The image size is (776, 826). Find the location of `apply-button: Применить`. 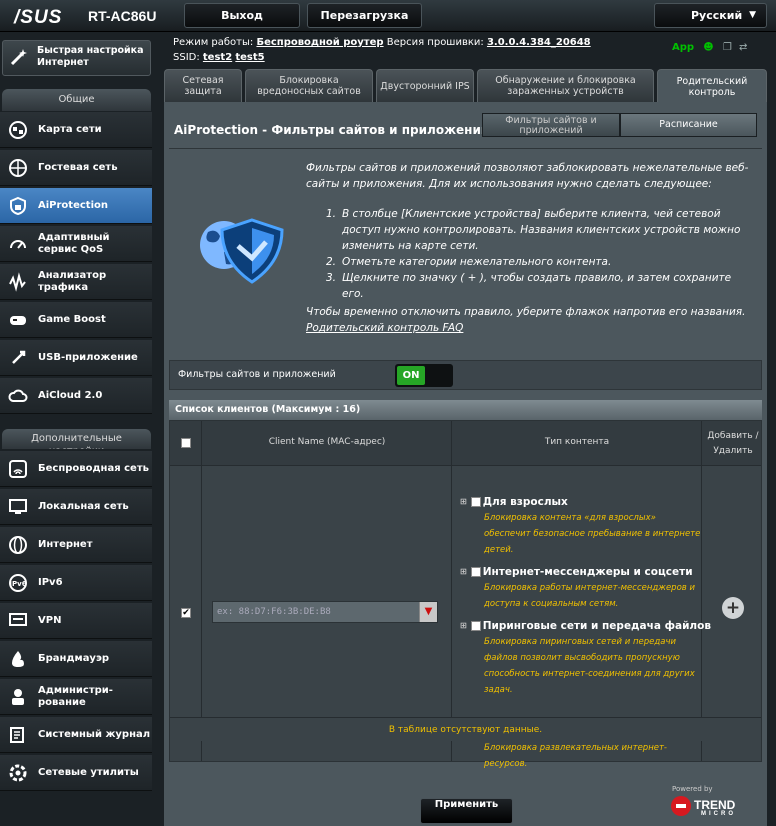

apply-button: Применить is located at coordinates (466, 811).